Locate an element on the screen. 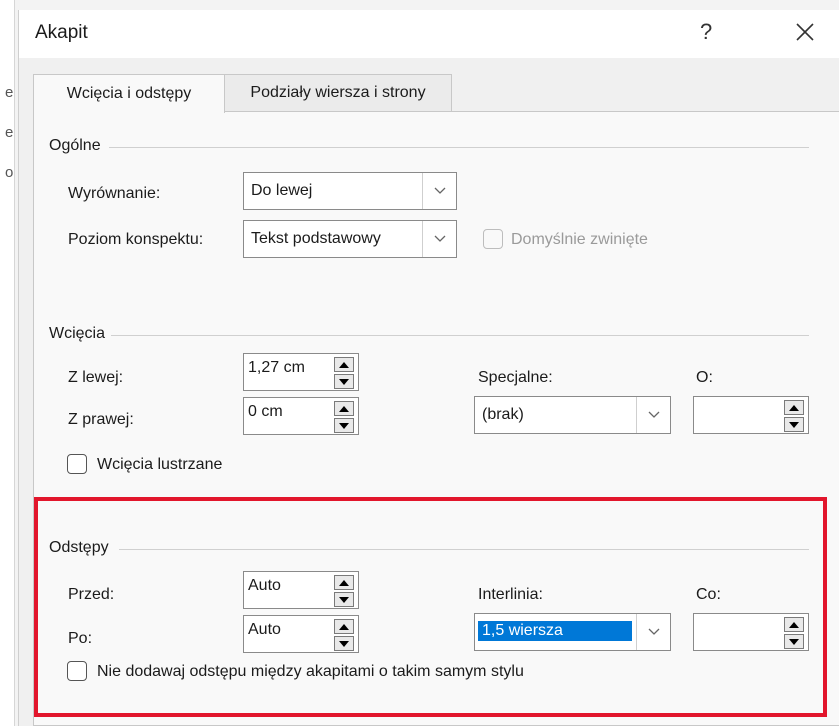 The width and height of the screenshot is (839, 726). outline-level-dropdown: Tekst podstawowy is located at coordinates (350, 239).